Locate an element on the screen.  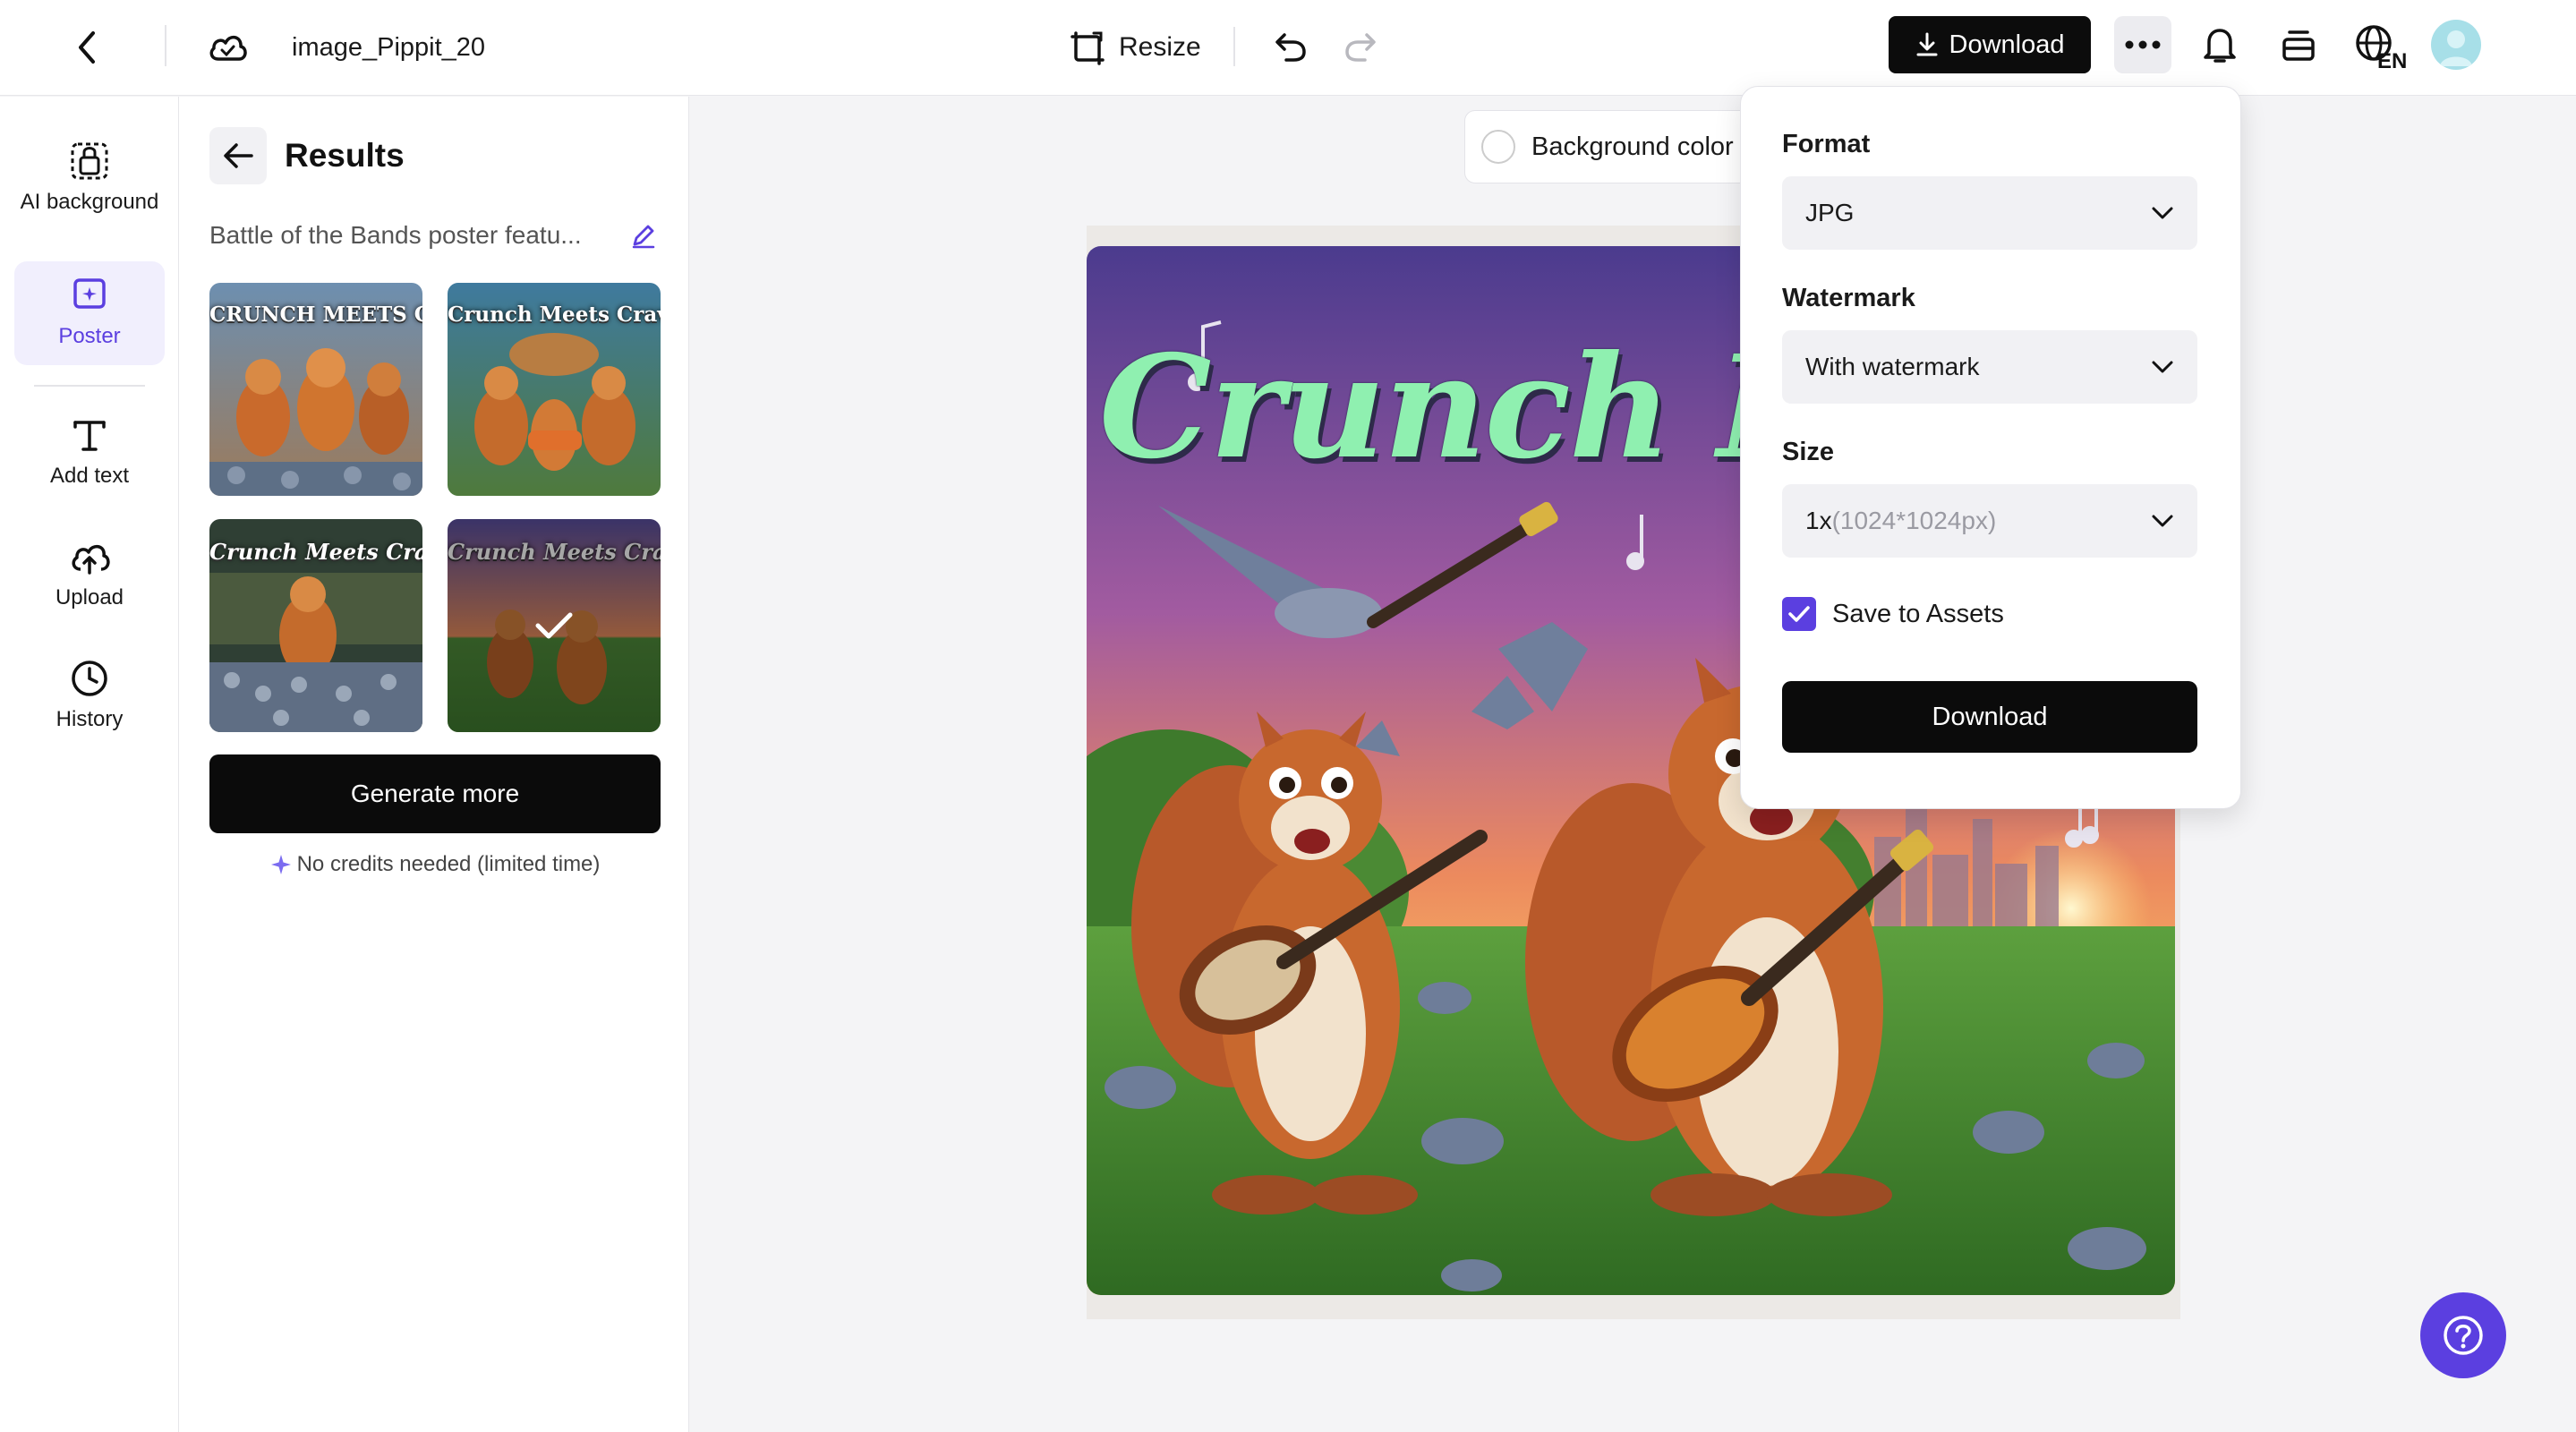
bell-icon is located at coordinates (2220, 46).